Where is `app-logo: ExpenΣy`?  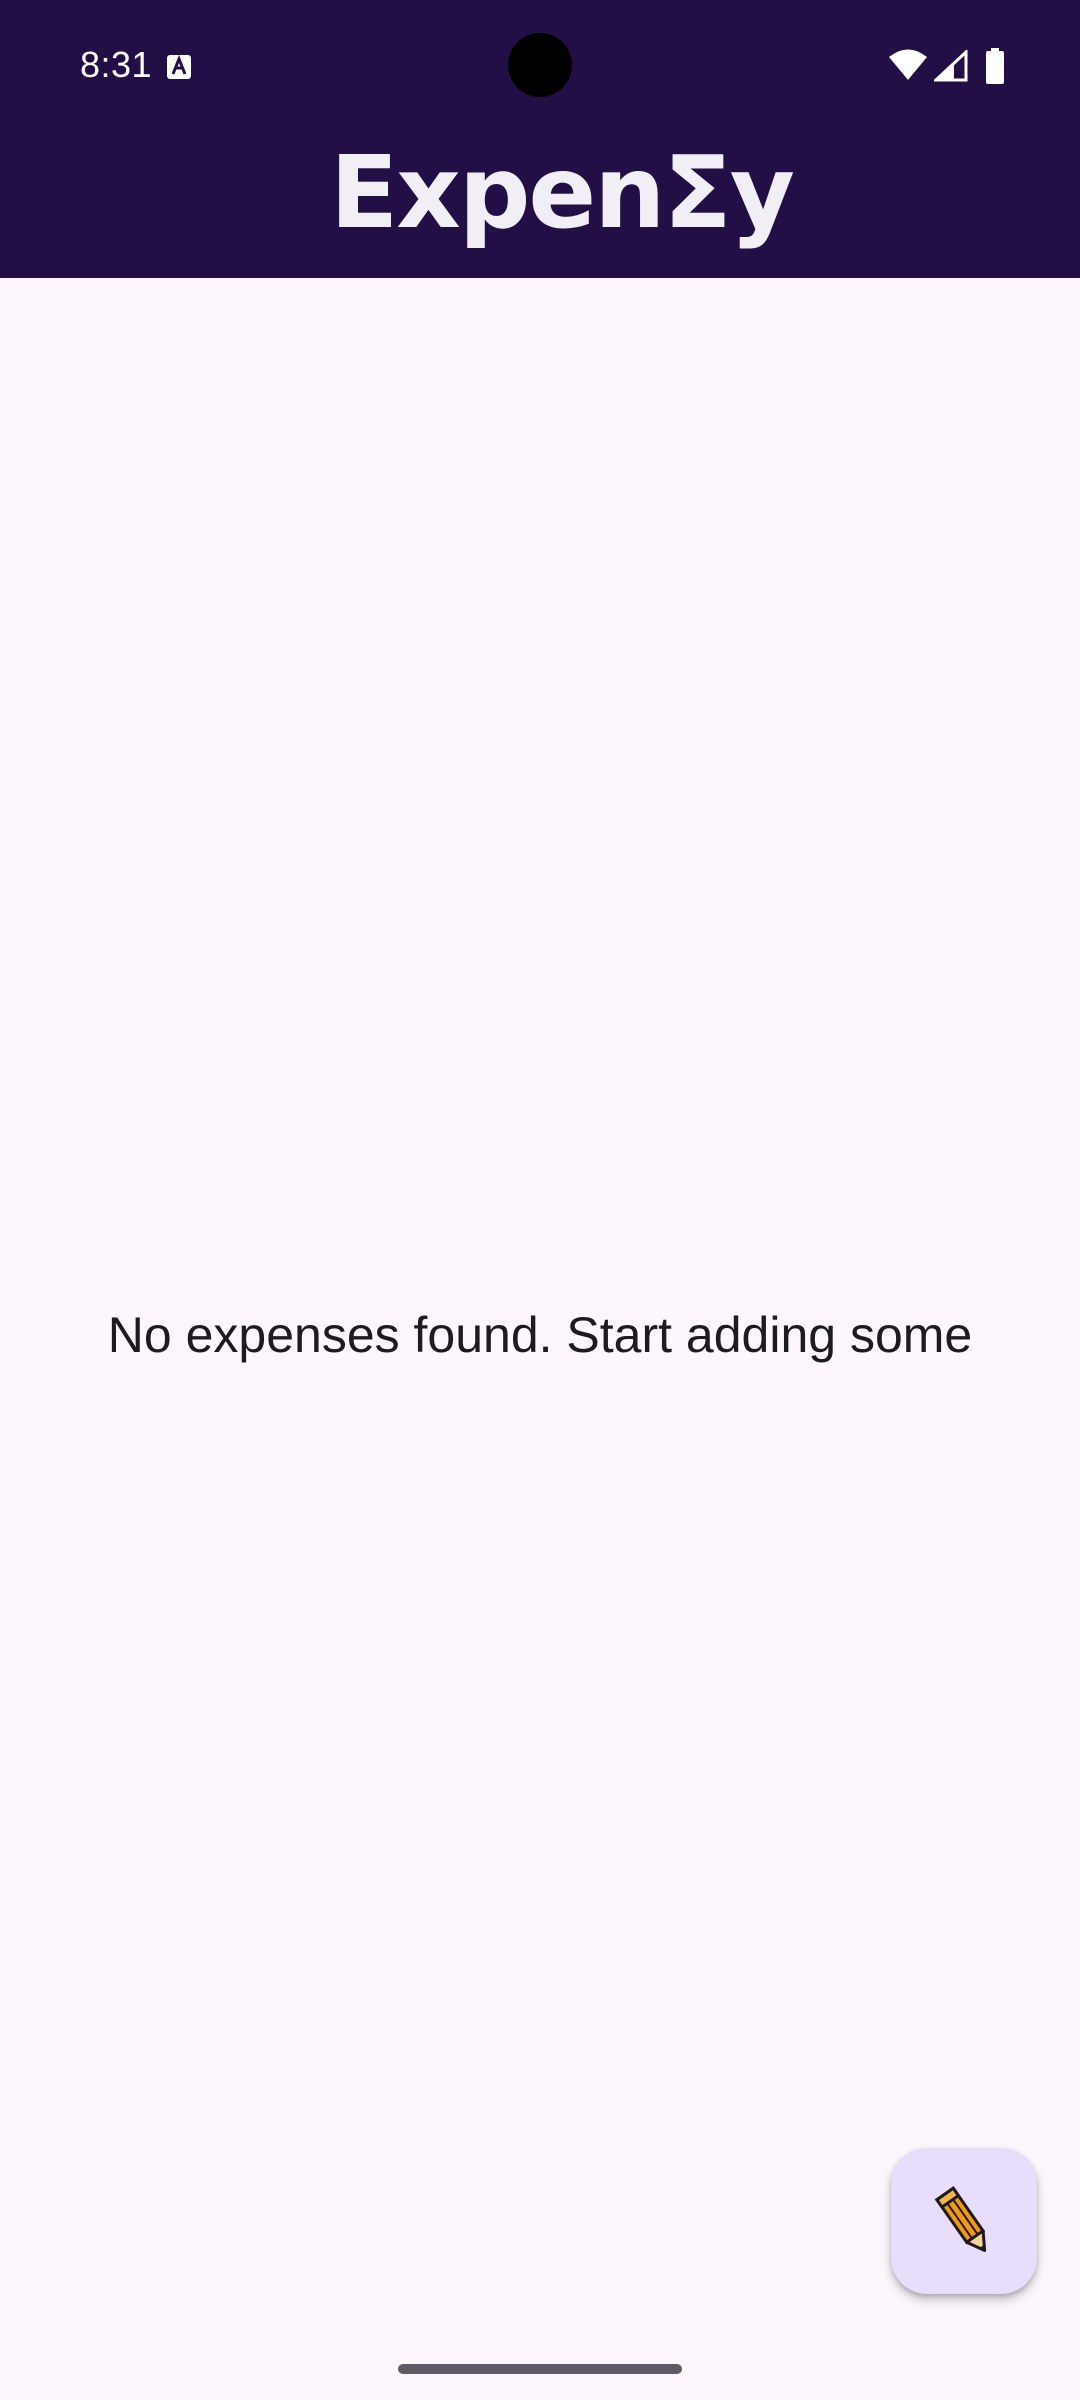
app-logo: ExpenΣy is located at coordinates (562, 192).